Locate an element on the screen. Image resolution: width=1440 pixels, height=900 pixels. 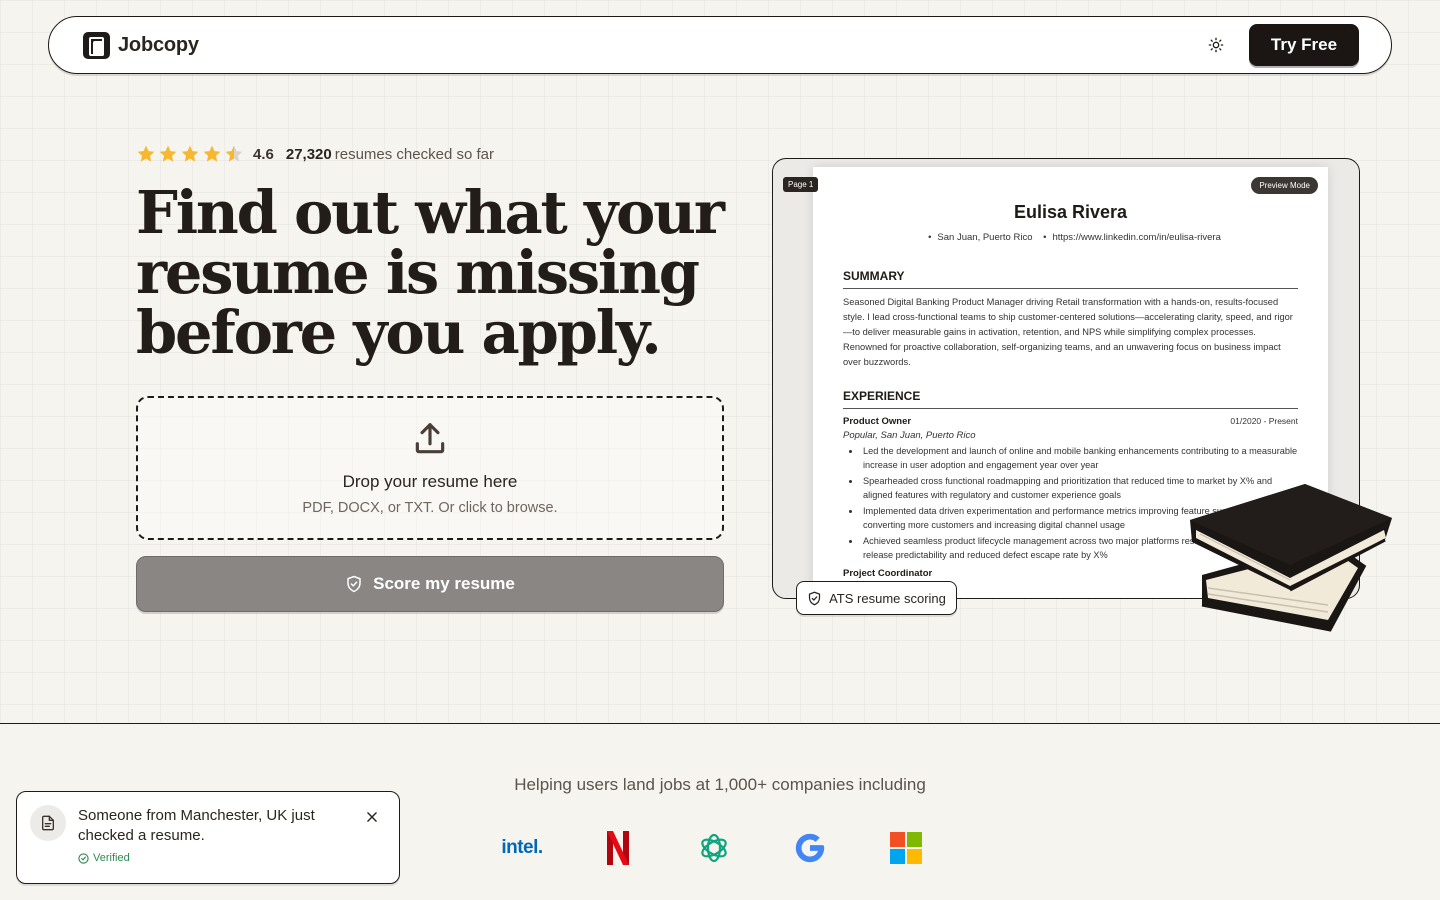
try-free-button: Try Free is located at coordinates (1304, 45).